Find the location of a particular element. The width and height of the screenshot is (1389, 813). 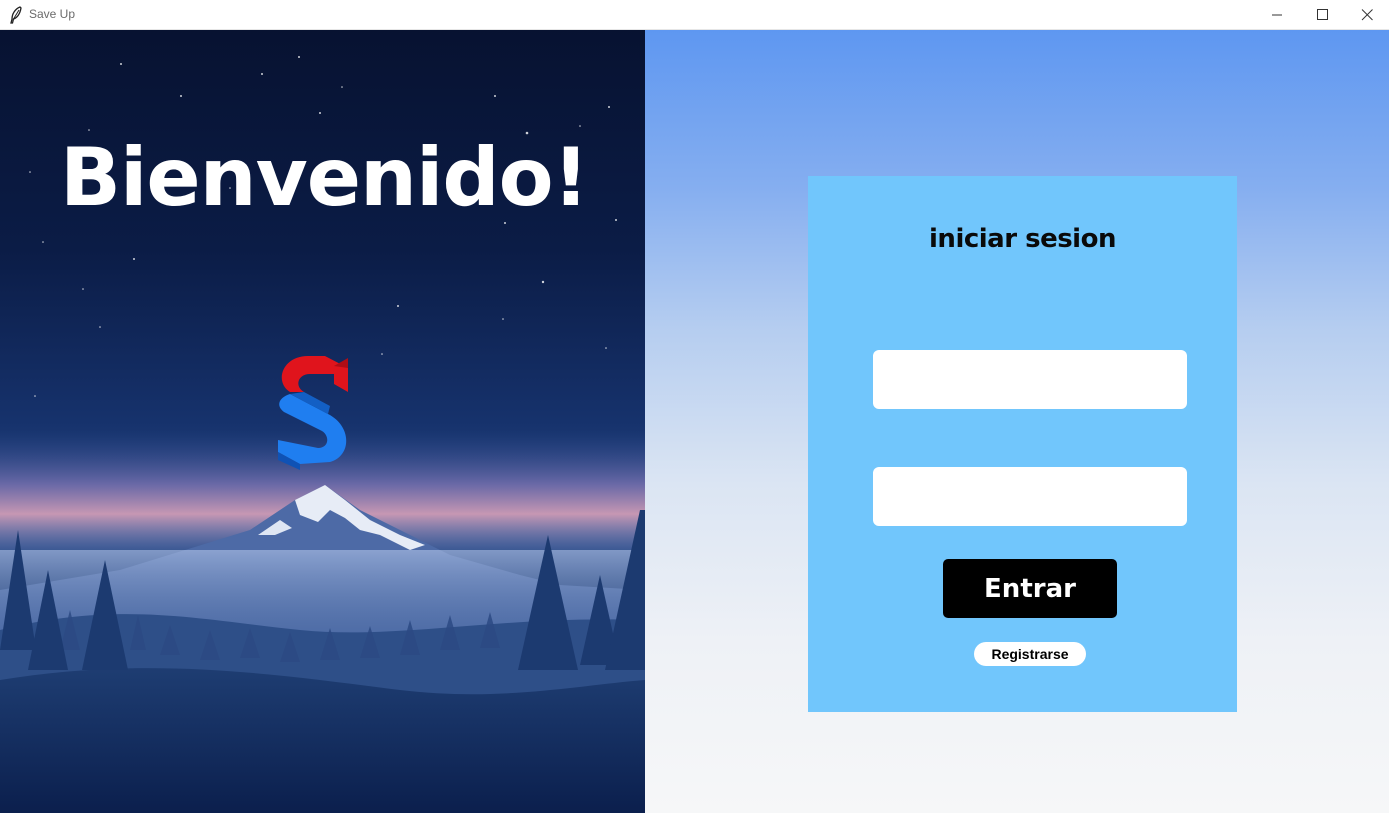

feather-icon is located at coordinates (16, 15).